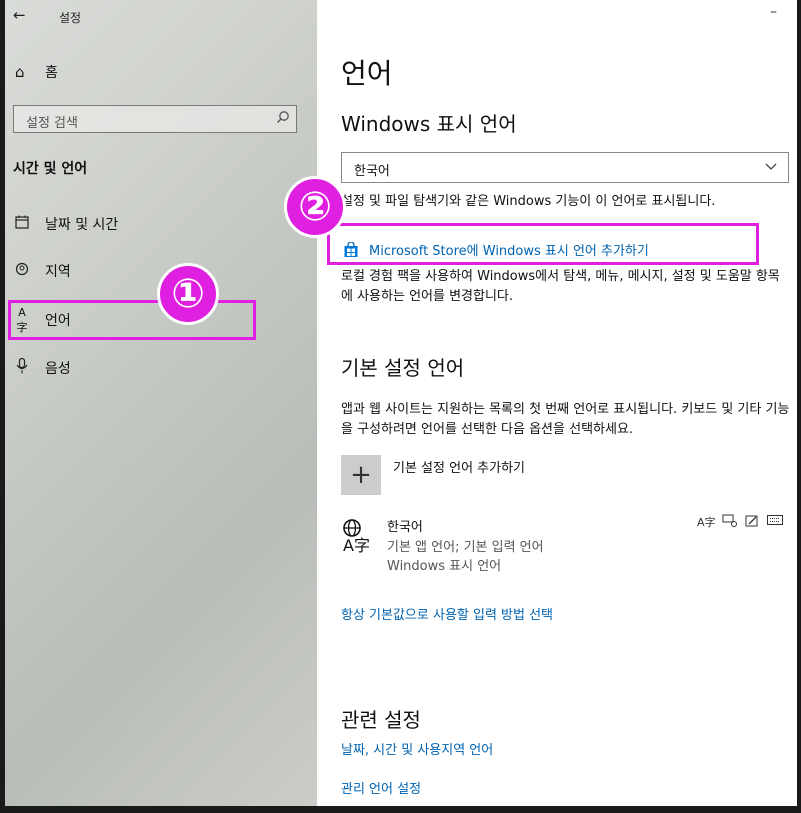 Image resolution: width=801 pixels, height=813 pixels. Describe the element at coordinates (405, 527) in the screenshot. I see `language-name: 한국어` at that location.